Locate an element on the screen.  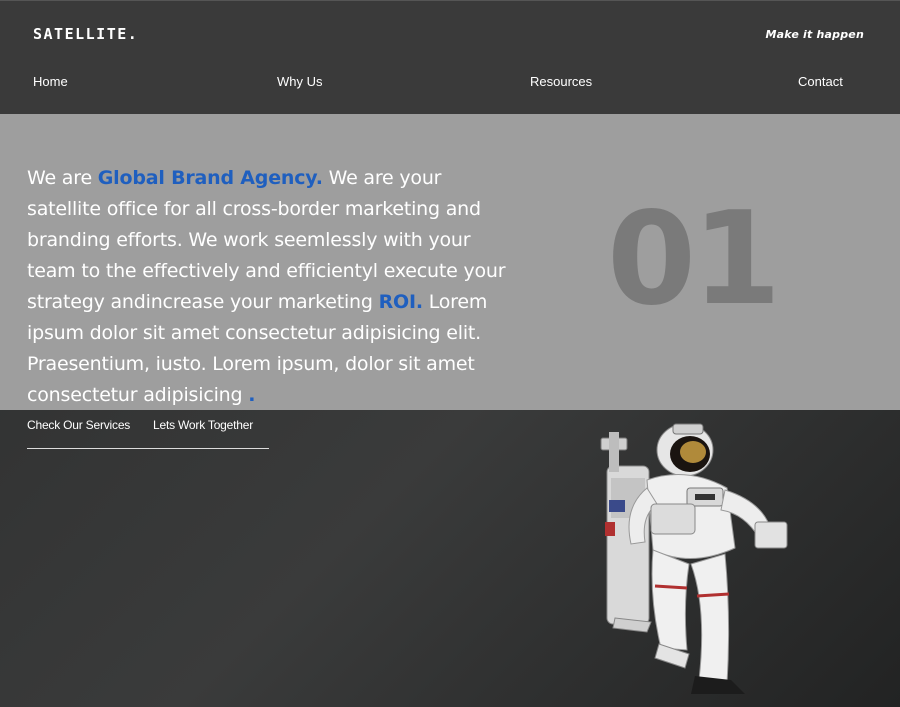
nav-home: Home is located at coordinates (50, 81).